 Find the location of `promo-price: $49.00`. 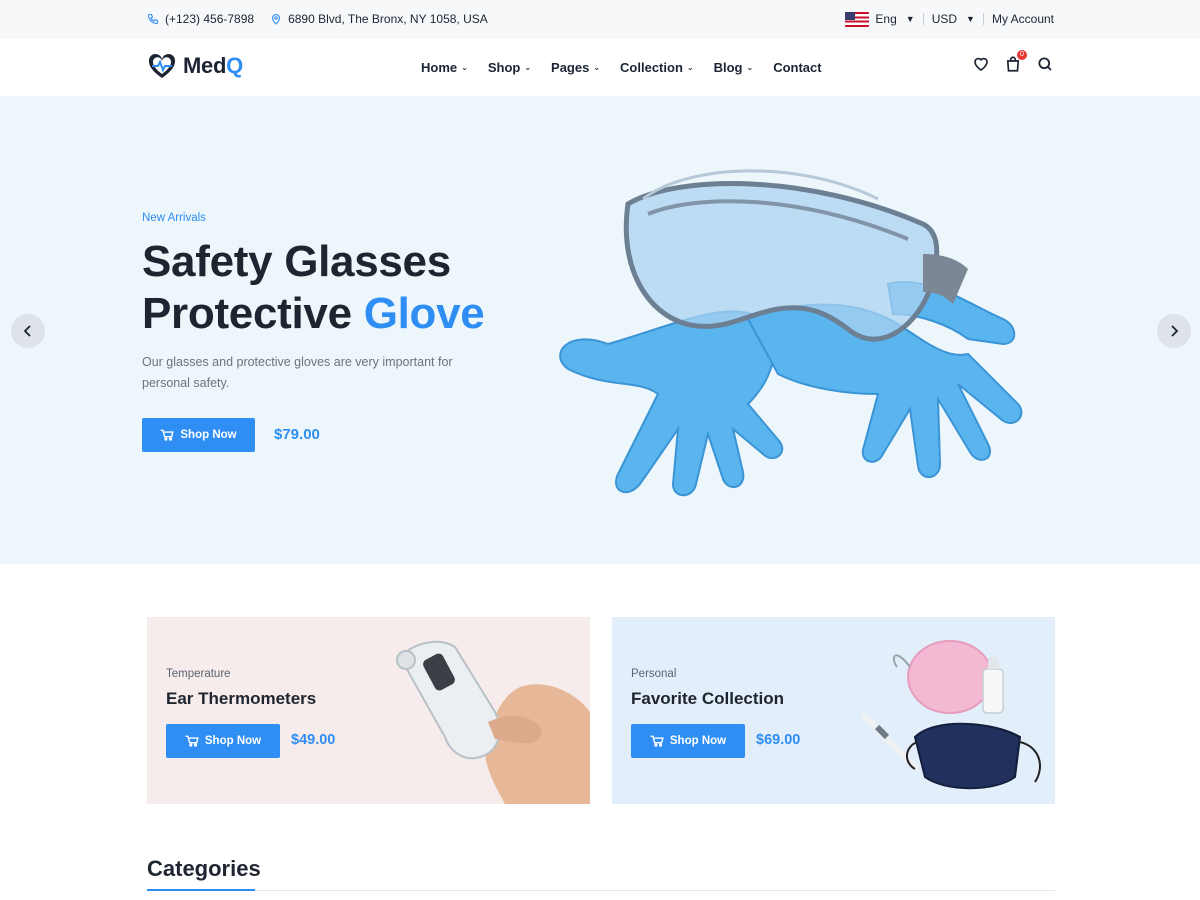

promo-price: $49.00 is located at coordinates (313, 740).